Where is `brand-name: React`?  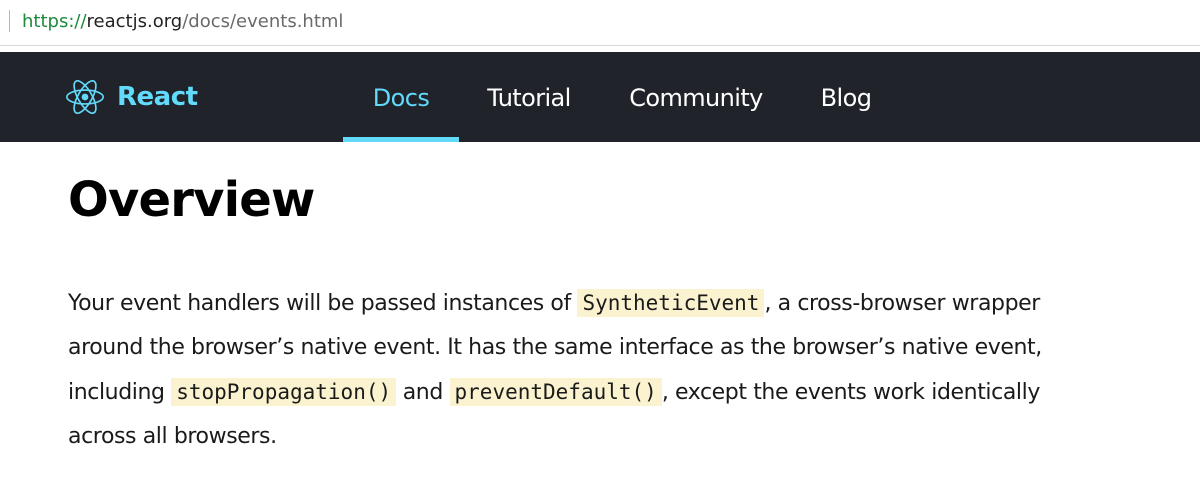 brand-name: React is located at coordinates (157, 97).